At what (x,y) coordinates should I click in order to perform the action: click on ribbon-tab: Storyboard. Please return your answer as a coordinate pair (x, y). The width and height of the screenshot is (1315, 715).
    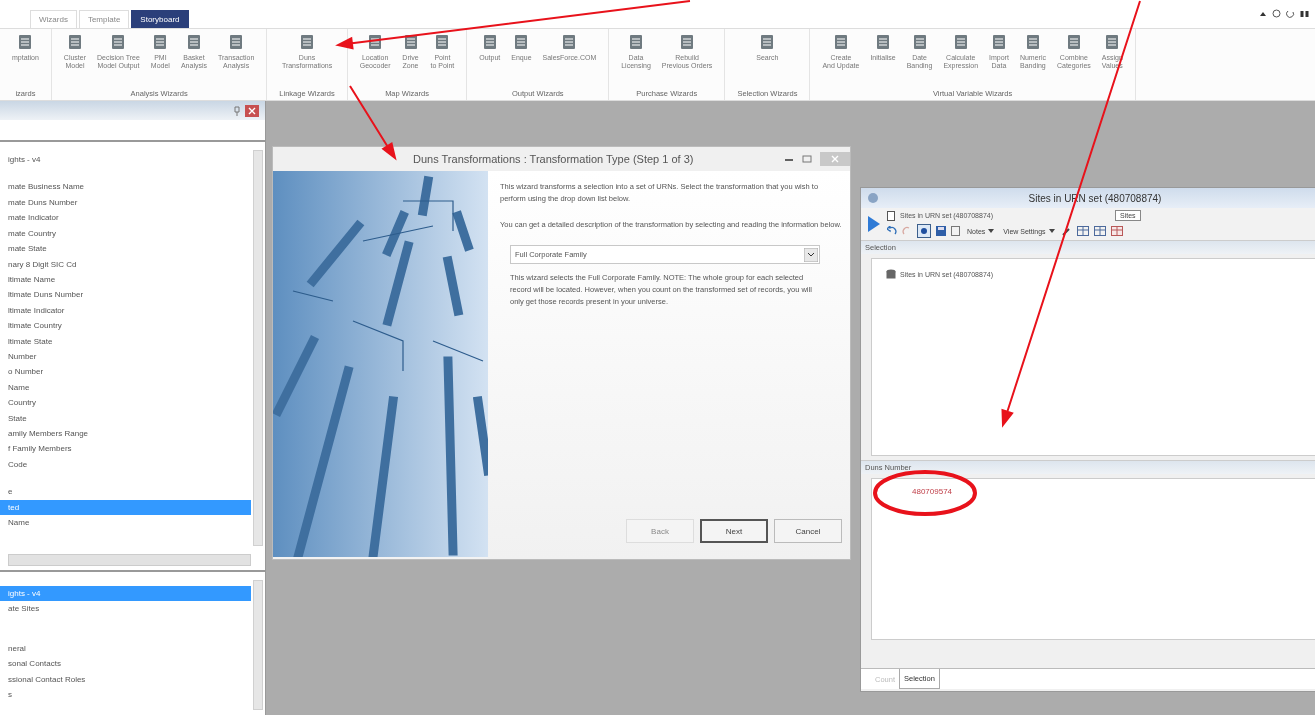
    Looking at the image, I should click on (160, 19).